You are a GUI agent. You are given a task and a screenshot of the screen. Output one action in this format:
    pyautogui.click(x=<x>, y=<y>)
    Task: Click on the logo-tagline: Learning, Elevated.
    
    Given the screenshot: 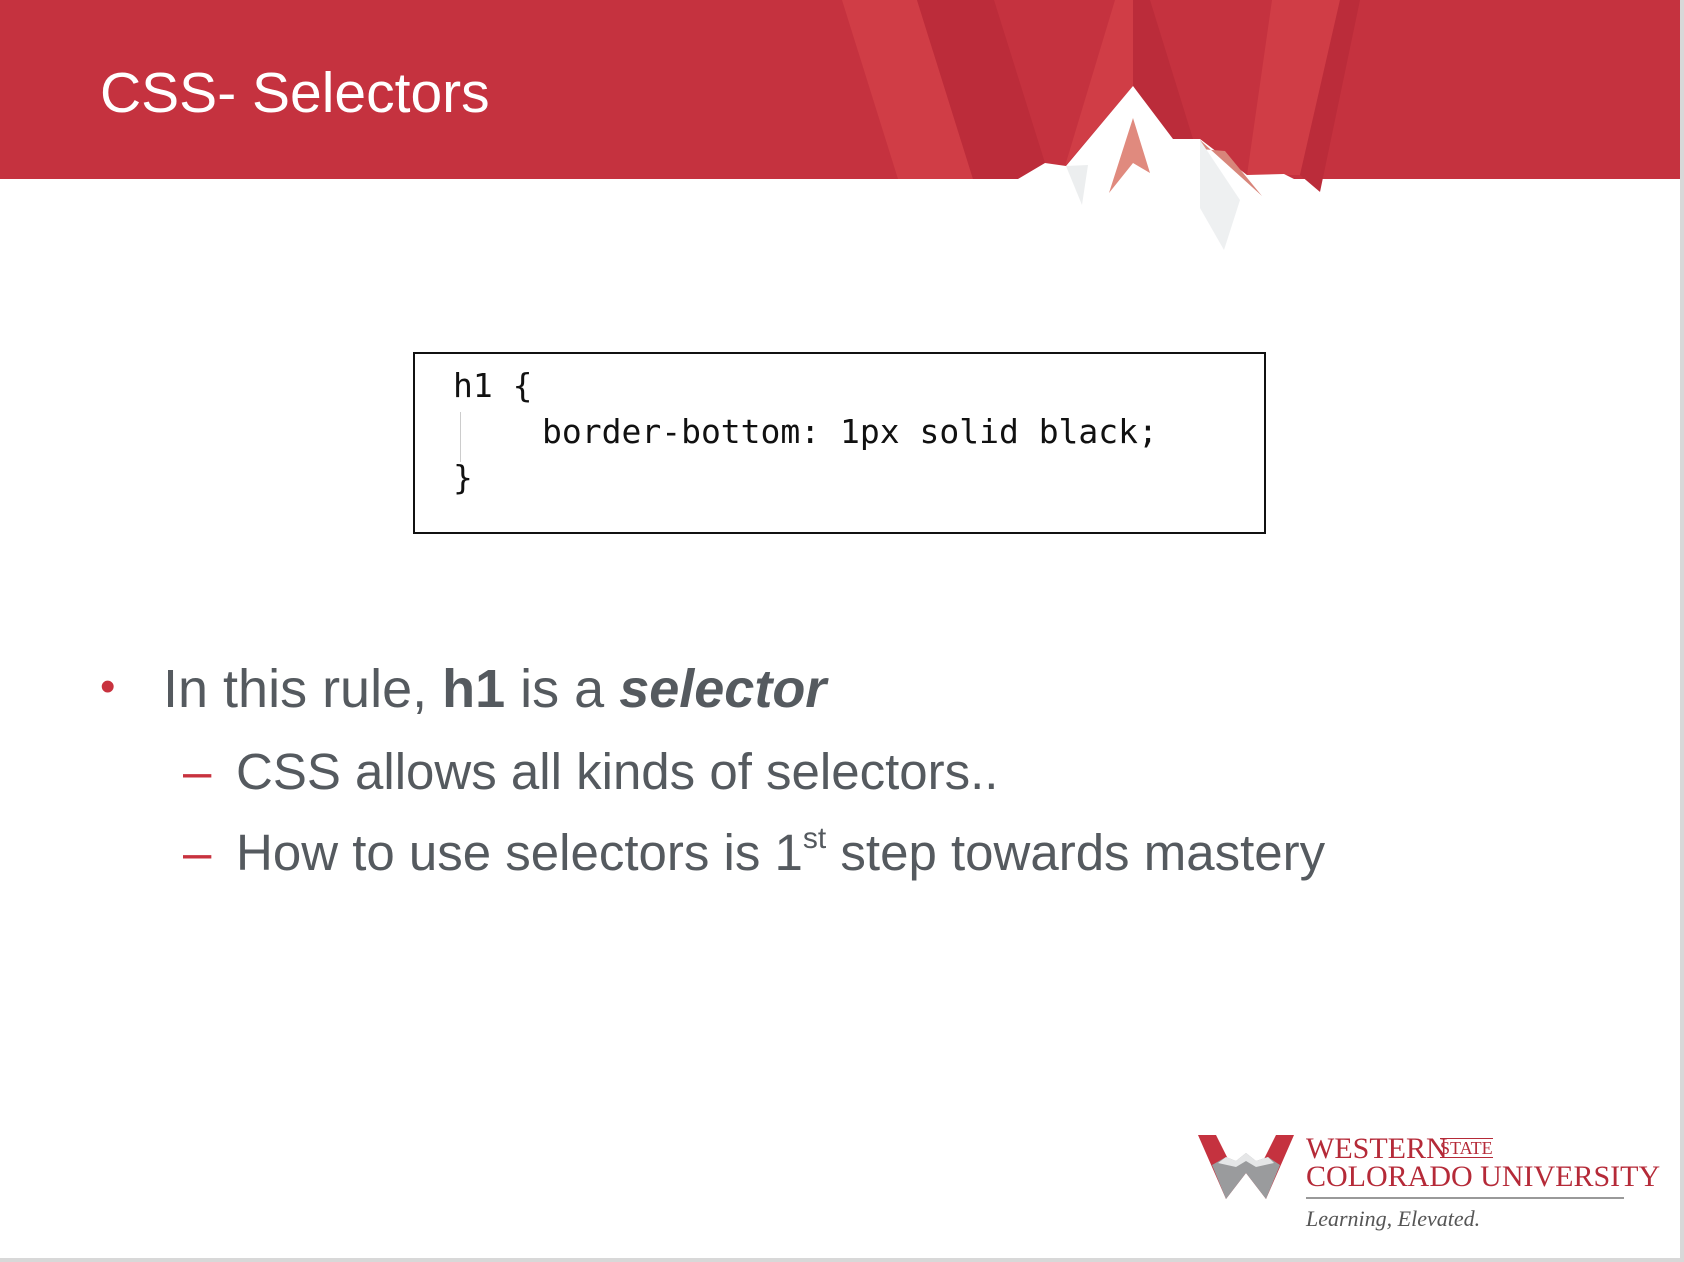 What is the action you would take?
    pyautogui.click(x=1393, y=1218)
    